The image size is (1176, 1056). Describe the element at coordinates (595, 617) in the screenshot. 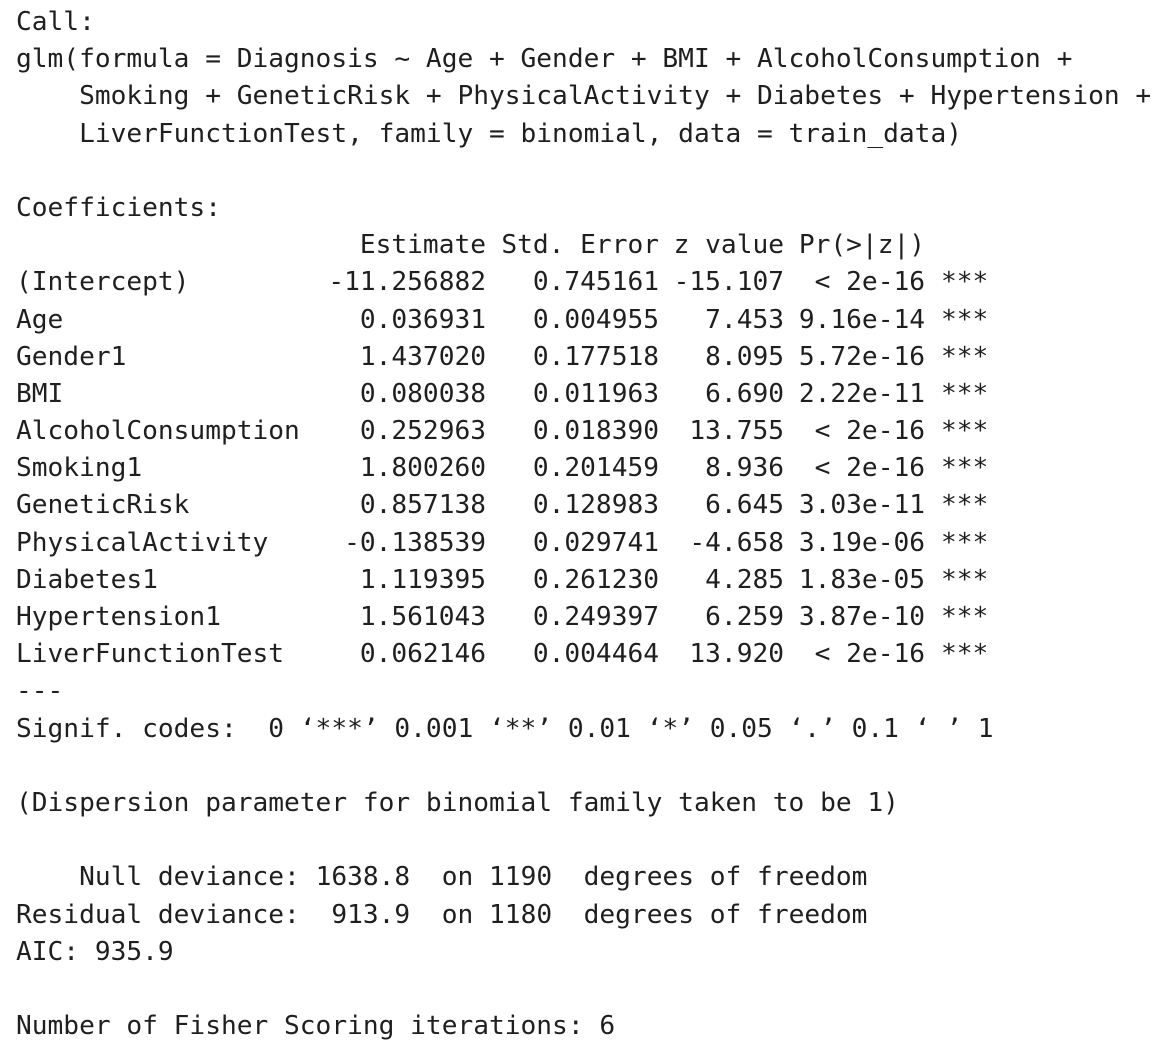

I see `coef-std-error: 0.249397` at that location.